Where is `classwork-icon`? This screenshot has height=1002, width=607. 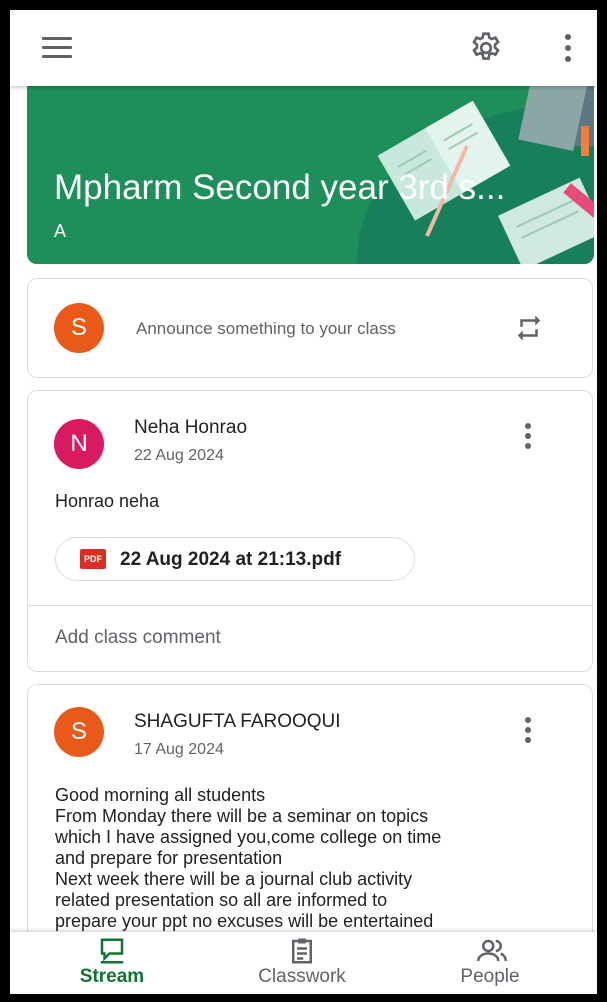
classwork-icon is located at coordinates (302, 951).